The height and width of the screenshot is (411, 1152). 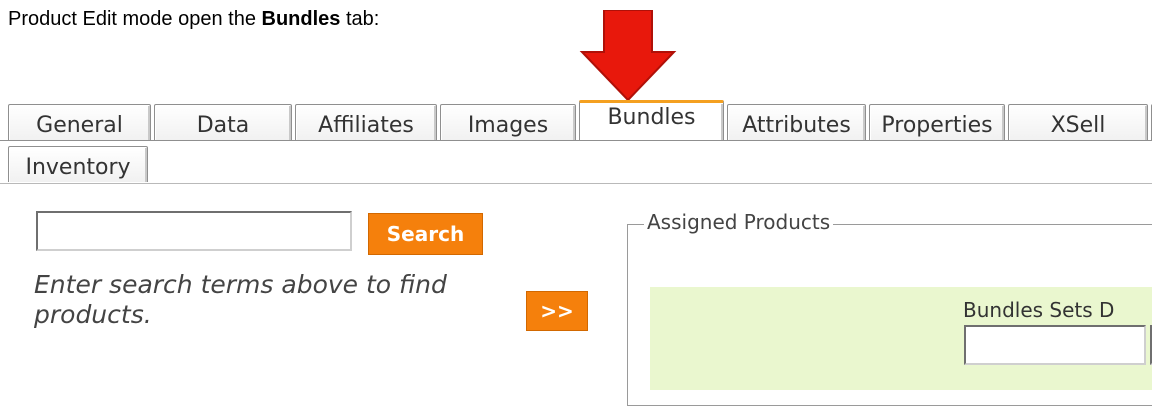 What do you see at coordinates (366, 122) in the screenshot?
I see `tab-affiliates: Affiliates` at bounding box center [366, 122].